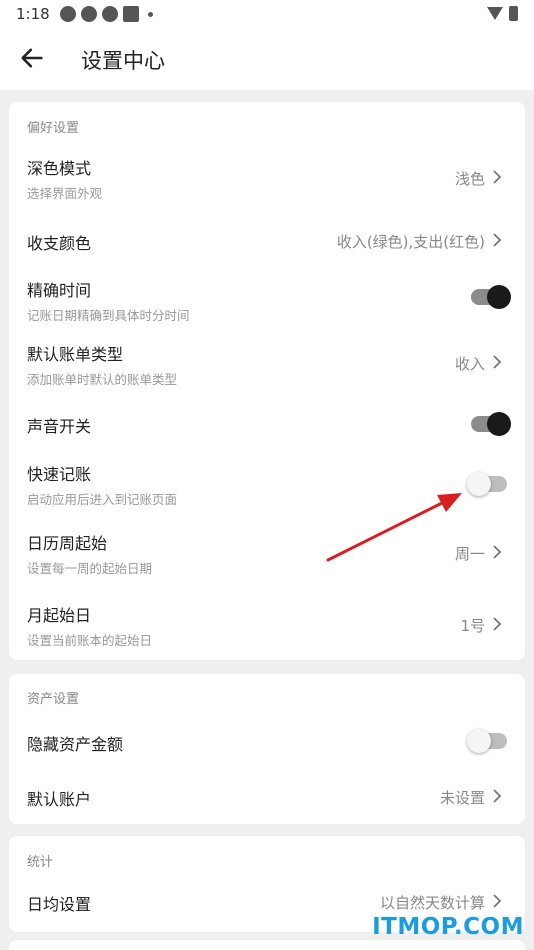 The width and height of the screenshot is (534, 950). I want to click on row-label: 快速记账, so click(59, 474).